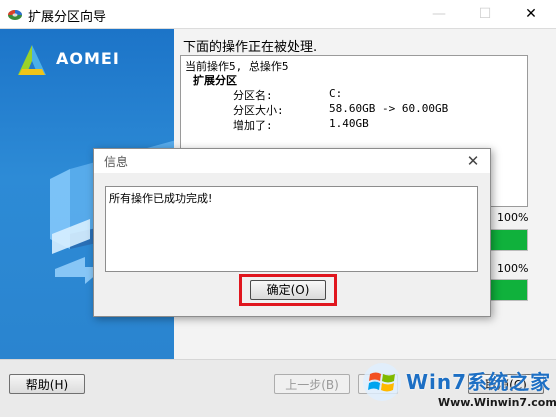  Describe the element at coordinates (473, 161) in the screenshot. I see `dialog-close-button: ✕` at that location.